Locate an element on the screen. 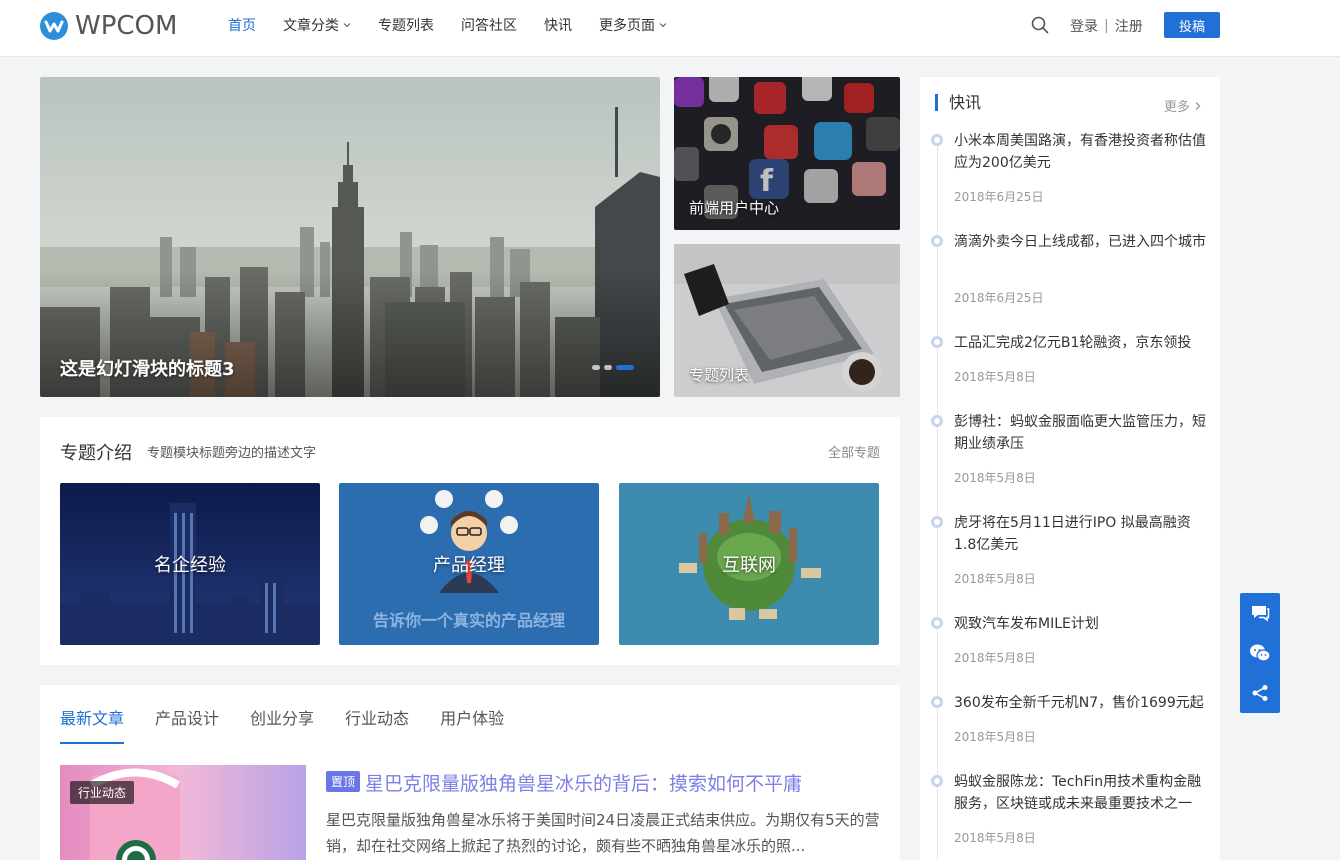 The width and height of the screenshot is (1340, 860). all-topics-link: 全部专题 is located at coordinates (854, 451).